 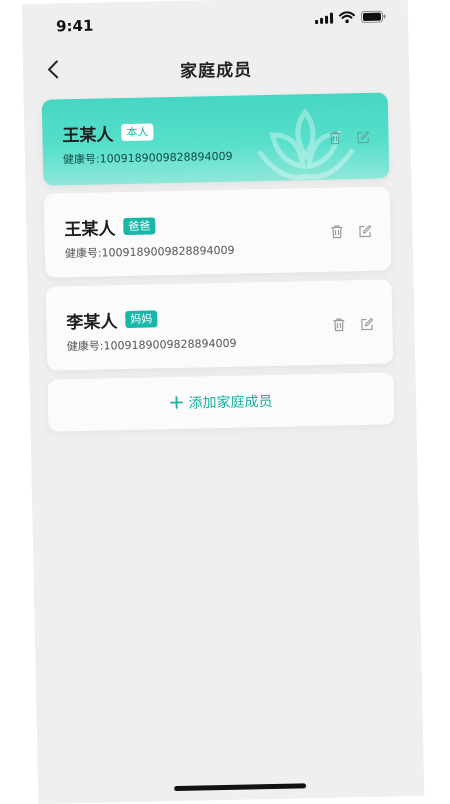 I want to click on add-member-label: 添加家庭成员, so click(x=230, y=402).